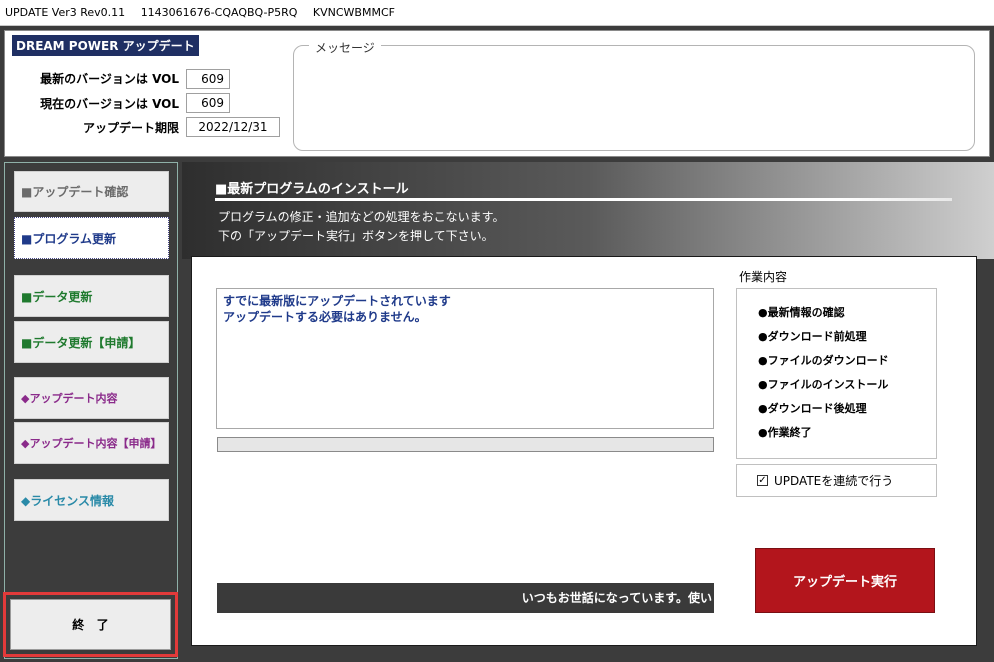 The image size is (994, 662). Describe the element at coordinates (465, 598) in the screenshot. I see `marquee-ticker: いつもお世話になっています。使い` at that location.